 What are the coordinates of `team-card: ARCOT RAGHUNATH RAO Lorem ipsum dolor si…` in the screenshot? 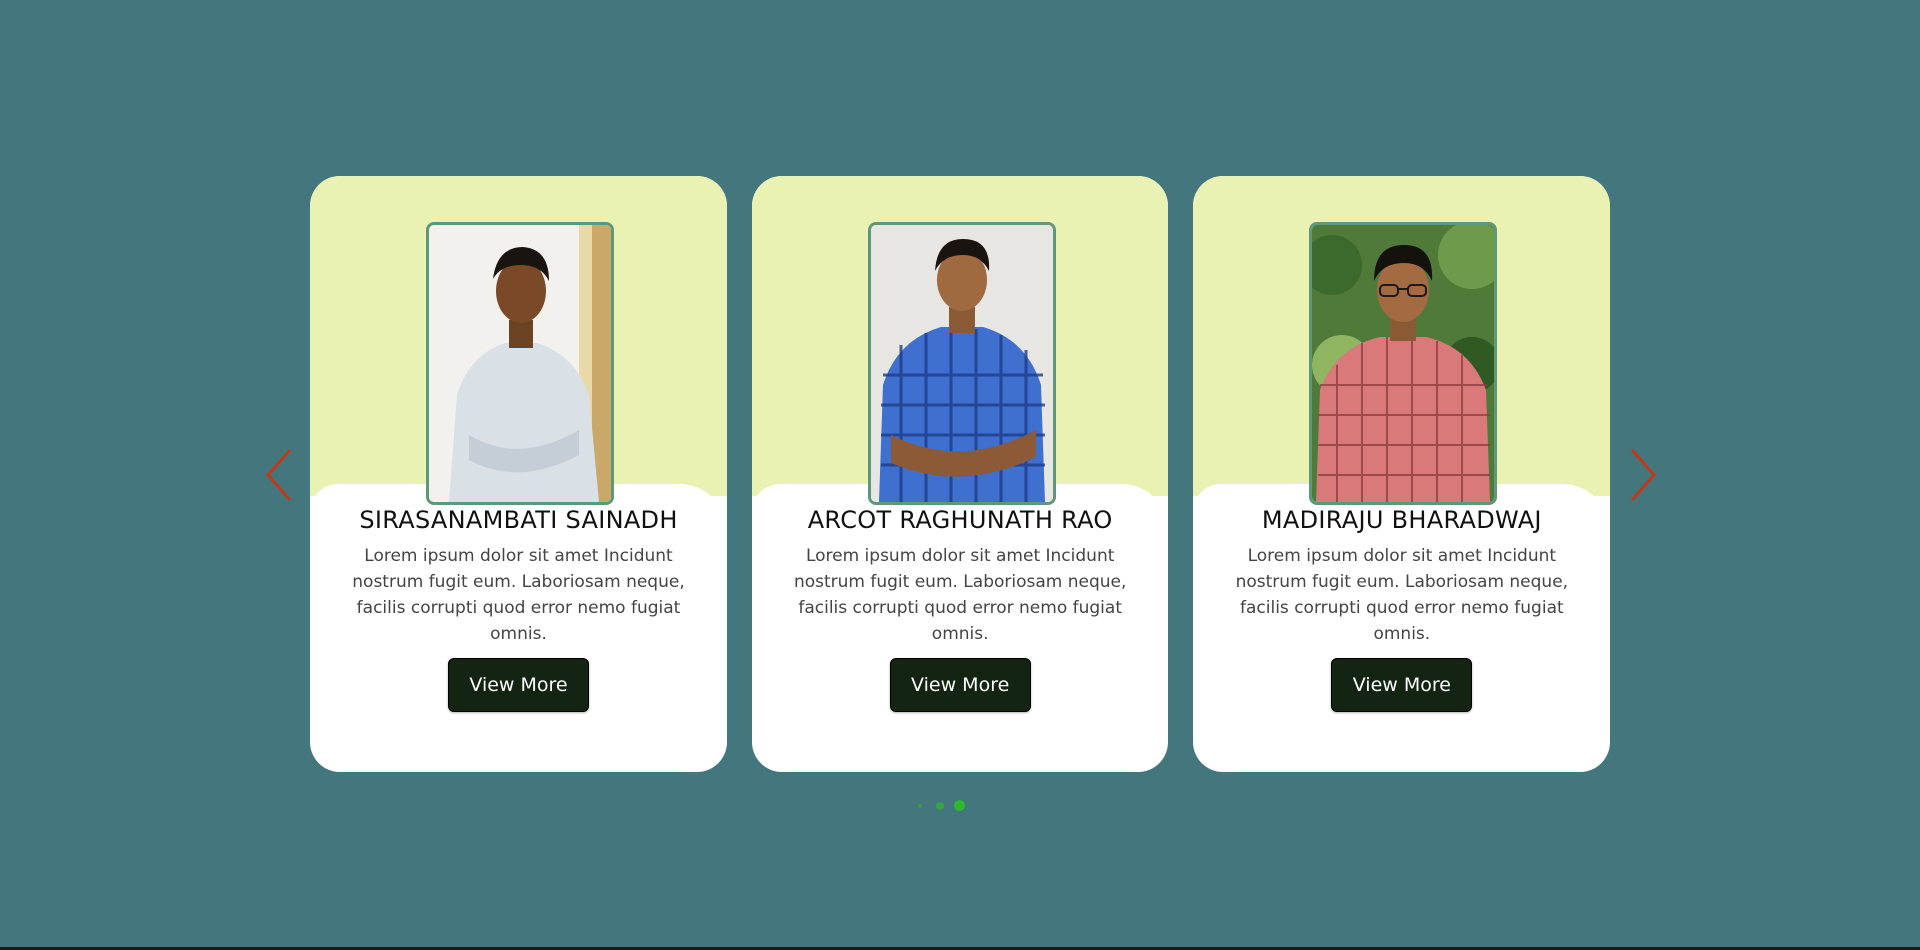 It's located at (960, 474).